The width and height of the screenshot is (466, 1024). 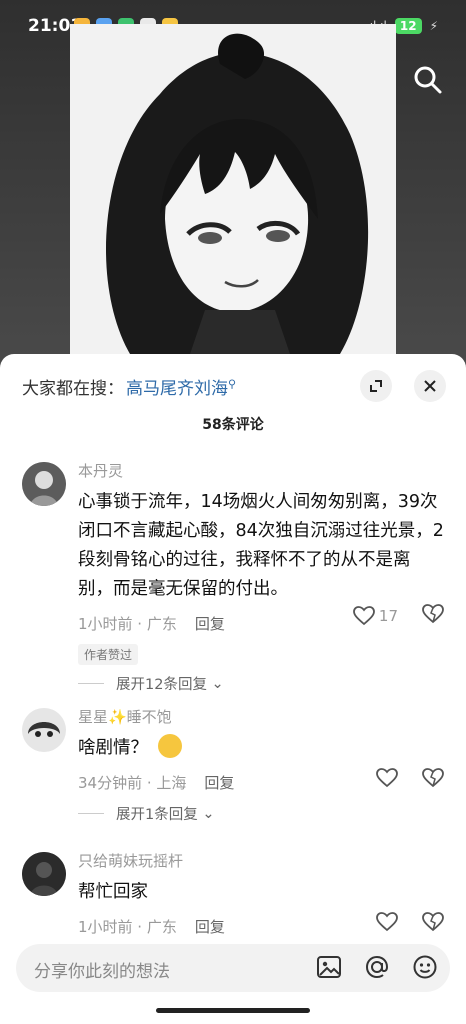 What do you see at coordinates (232, 383) in the screenshot?
I see `search-icon: ⚲` at bounding box center [232, 383].